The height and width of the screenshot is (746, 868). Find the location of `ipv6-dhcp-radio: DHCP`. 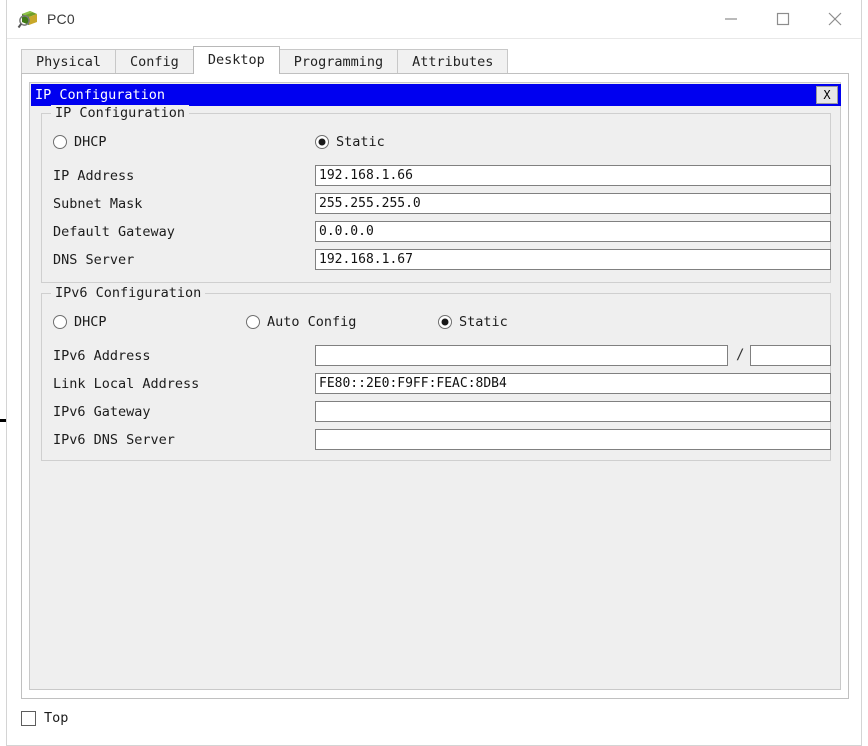

ipv6-dhcp-radio: DHCP is located at coordinates (80, 322).